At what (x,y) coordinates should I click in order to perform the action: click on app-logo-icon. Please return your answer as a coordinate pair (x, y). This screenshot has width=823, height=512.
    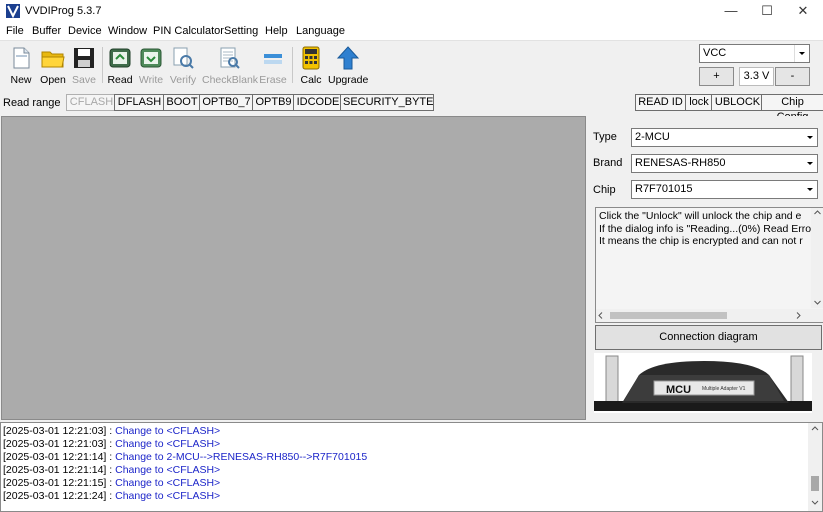
    Looking at the image, I should click on (13, 11).